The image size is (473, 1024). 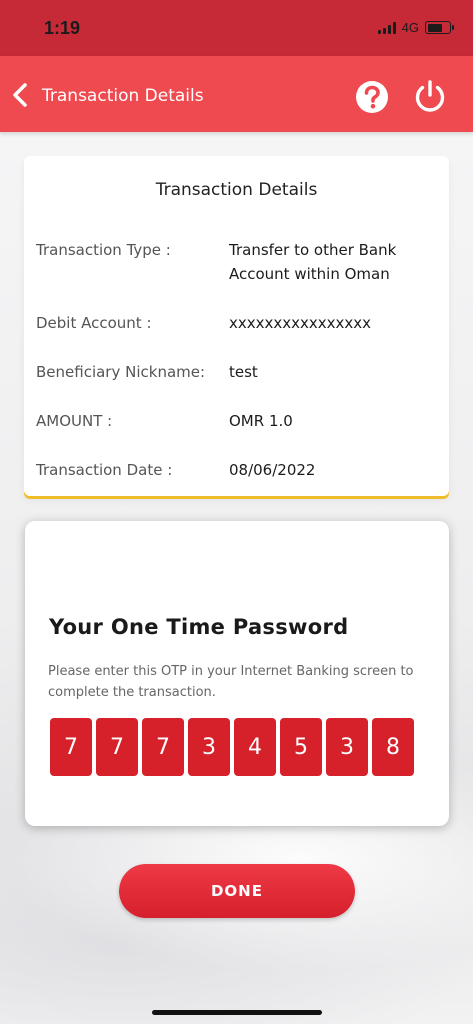 What do you see at coordinates (232, 747) in the screenshot?
I see `otp-digits: 7 7 7 3 4 5 3 8` at bounding box center [232, 747].